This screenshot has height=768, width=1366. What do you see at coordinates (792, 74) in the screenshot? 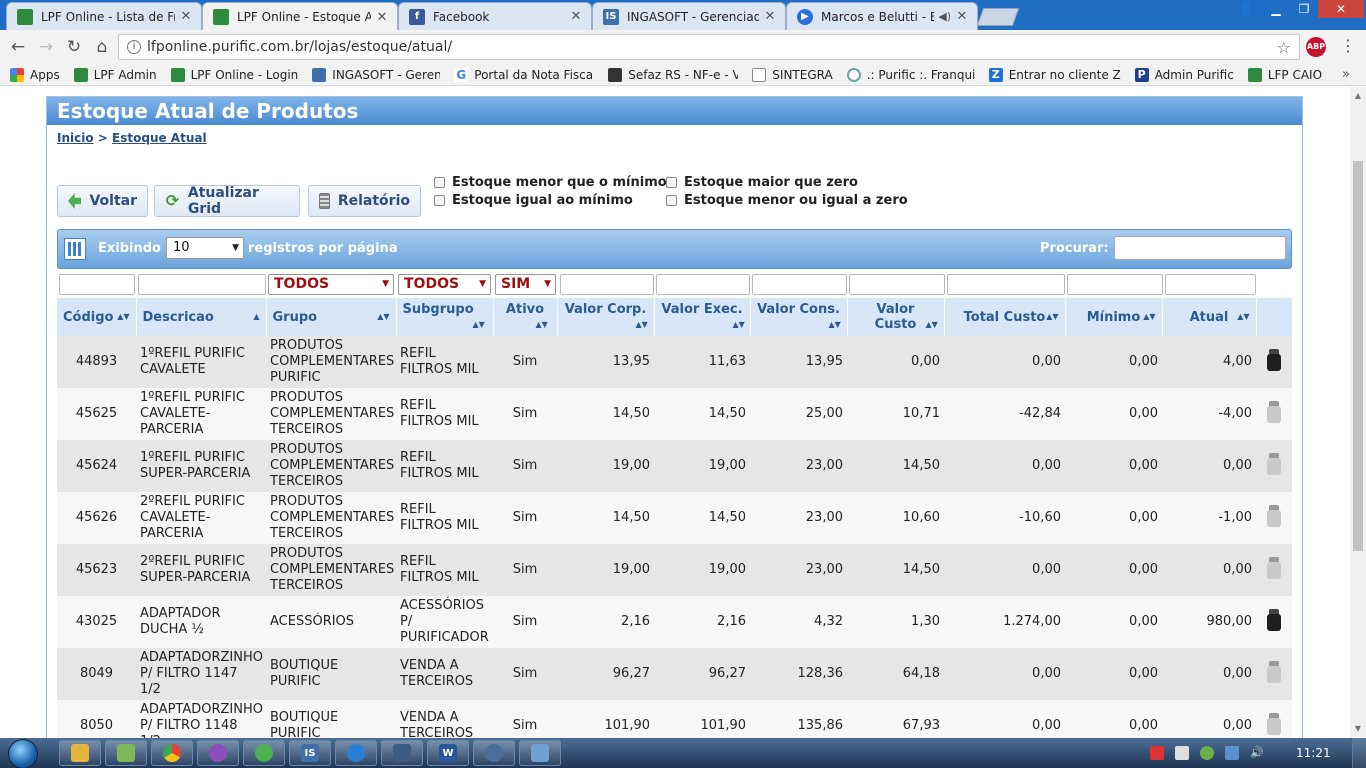
I see `bookmark-sintegra: SINTEGRA` at bounding box center [792, 74].